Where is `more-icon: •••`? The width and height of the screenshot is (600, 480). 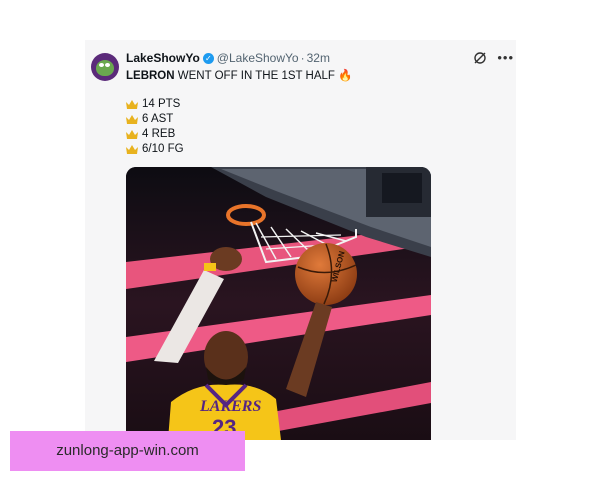 more-icon: ••• is located at coordinates (505, 58).